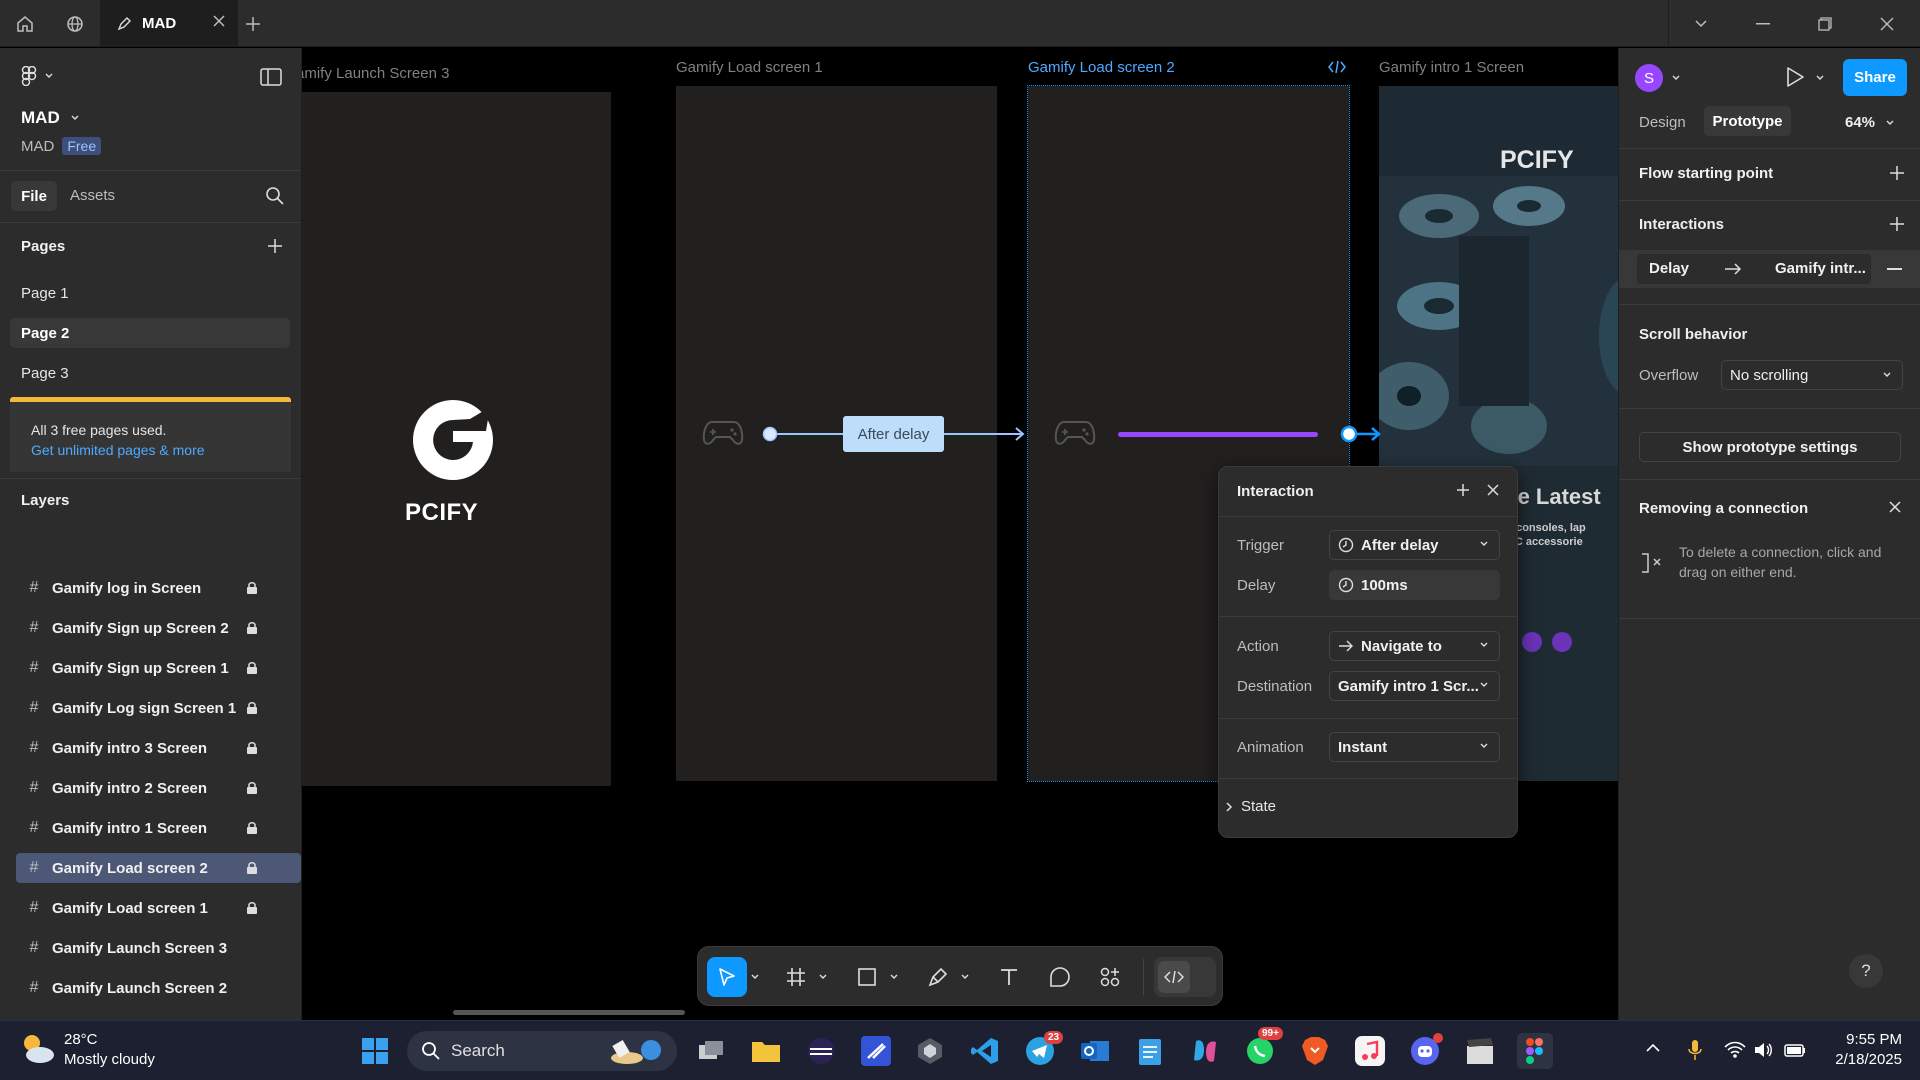 This screenshot has height=1080, width=1920. What do you see at coordinates (893, 434) in the screenshot?
I see `connector-label: After delay` at bounding box center [893, 434].